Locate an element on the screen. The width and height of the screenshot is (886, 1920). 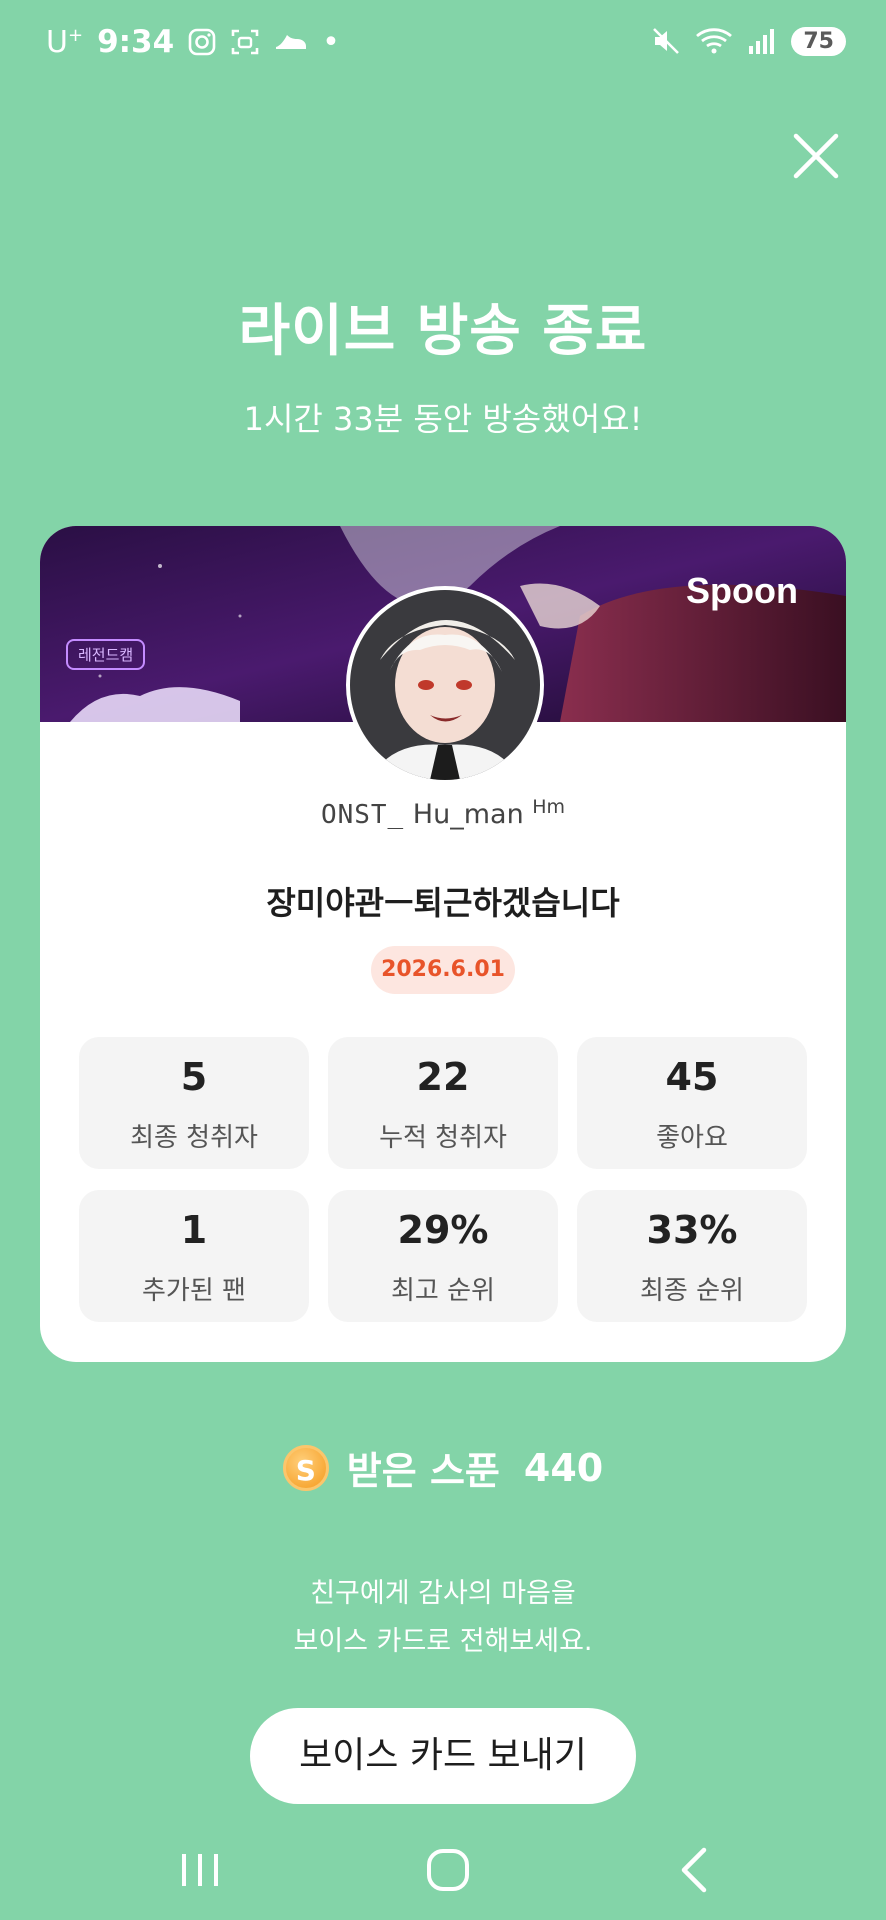
stat-value: 29% is located at coordinates (443, 1230).